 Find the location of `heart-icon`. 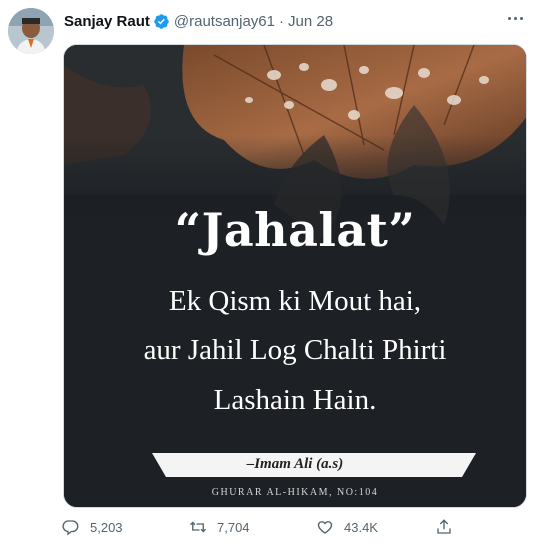

heart-icon is located at coordinates (325, 527).